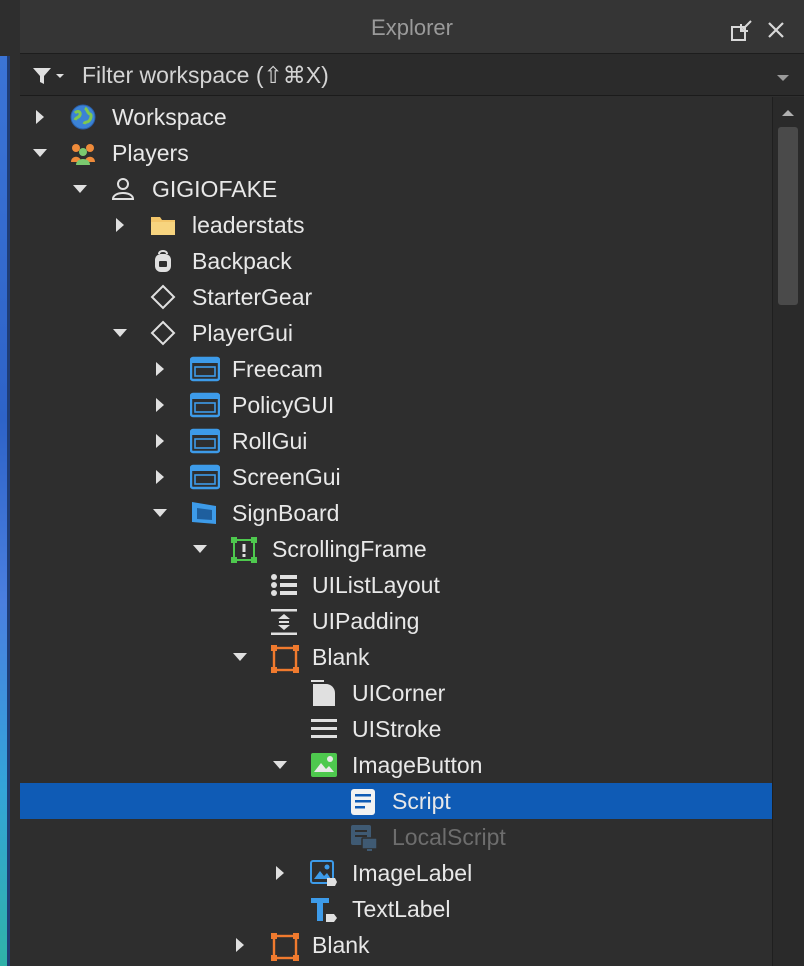 The width and height of the screenshot is (804, 966). I want to click on tree-item: UIStroke, so click(396, 729).